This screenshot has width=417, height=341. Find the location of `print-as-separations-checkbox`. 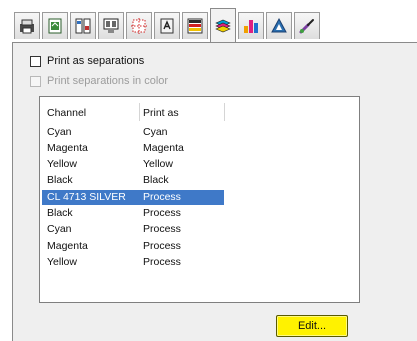

print-as-separations-checkbox is located at coordinates (35, 61).